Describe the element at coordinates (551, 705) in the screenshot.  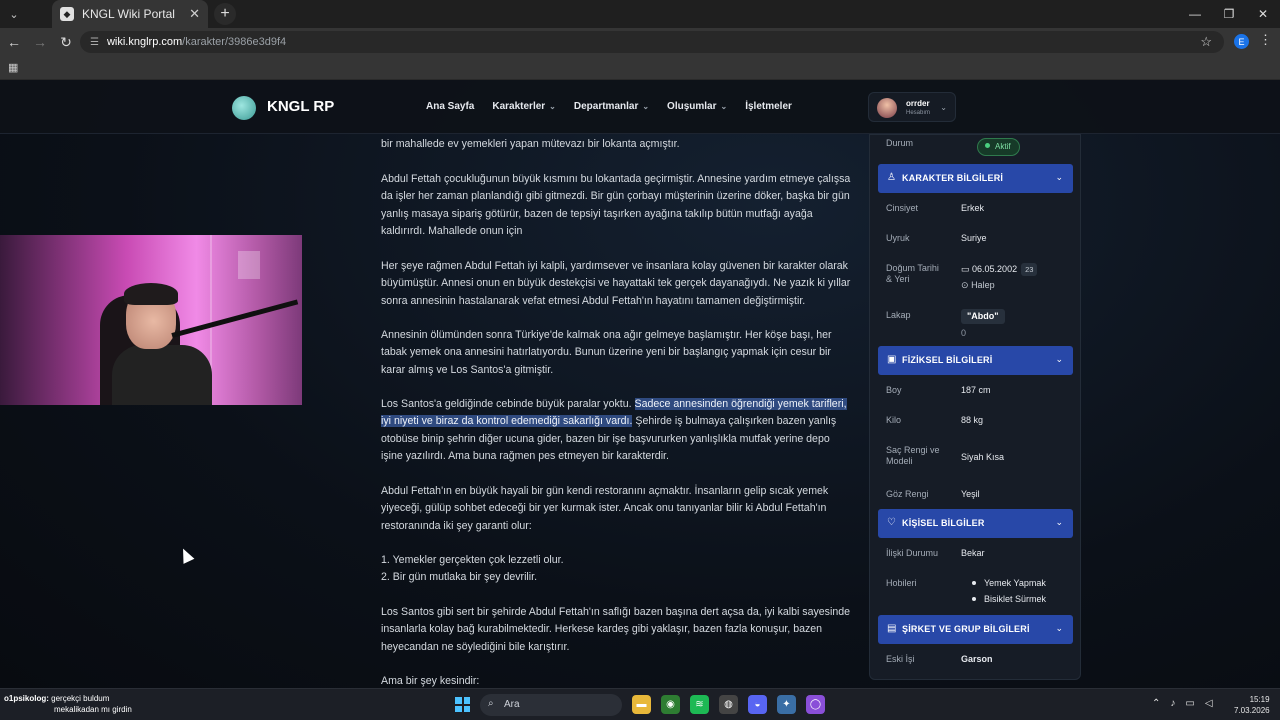
I see `taskbar-search: ⌕ Ara` at that location.